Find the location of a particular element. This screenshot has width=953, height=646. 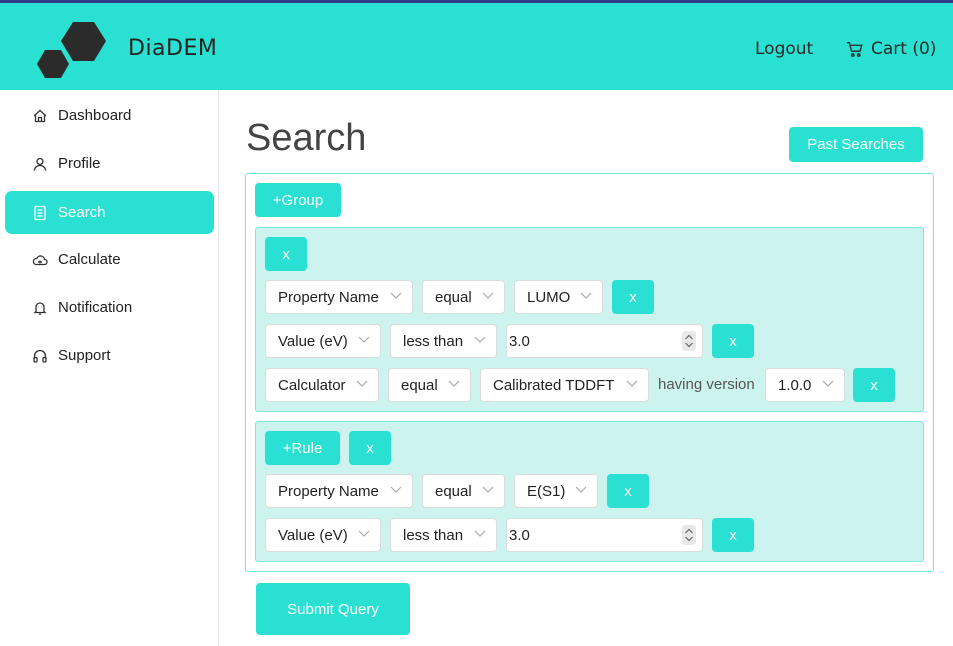

logout-link: Logout is located at coordinates (784, 49).